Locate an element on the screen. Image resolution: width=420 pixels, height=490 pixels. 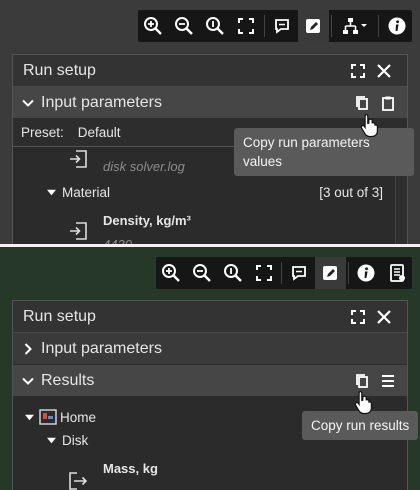
density-label: Density, kg/m³ is located at coordinates (147, 220).